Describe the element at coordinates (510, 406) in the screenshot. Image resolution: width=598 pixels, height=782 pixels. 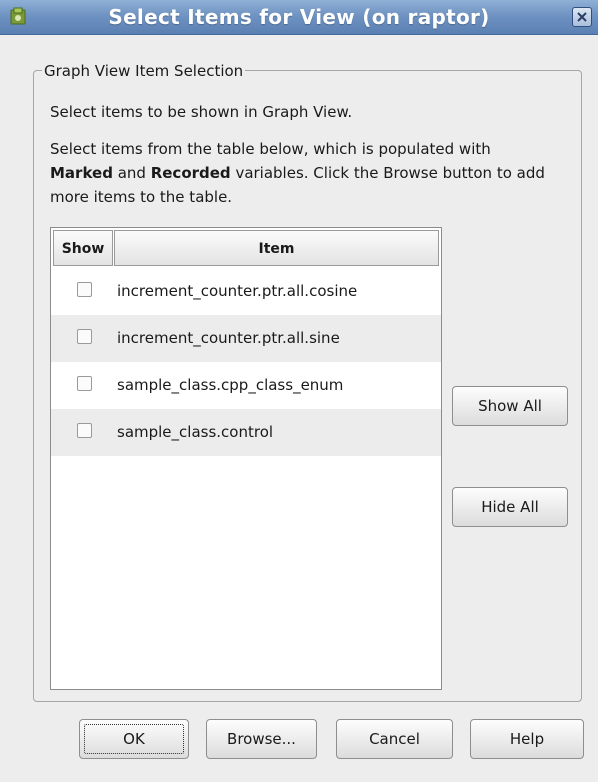
I see `show-all-button: Show All` at that location.